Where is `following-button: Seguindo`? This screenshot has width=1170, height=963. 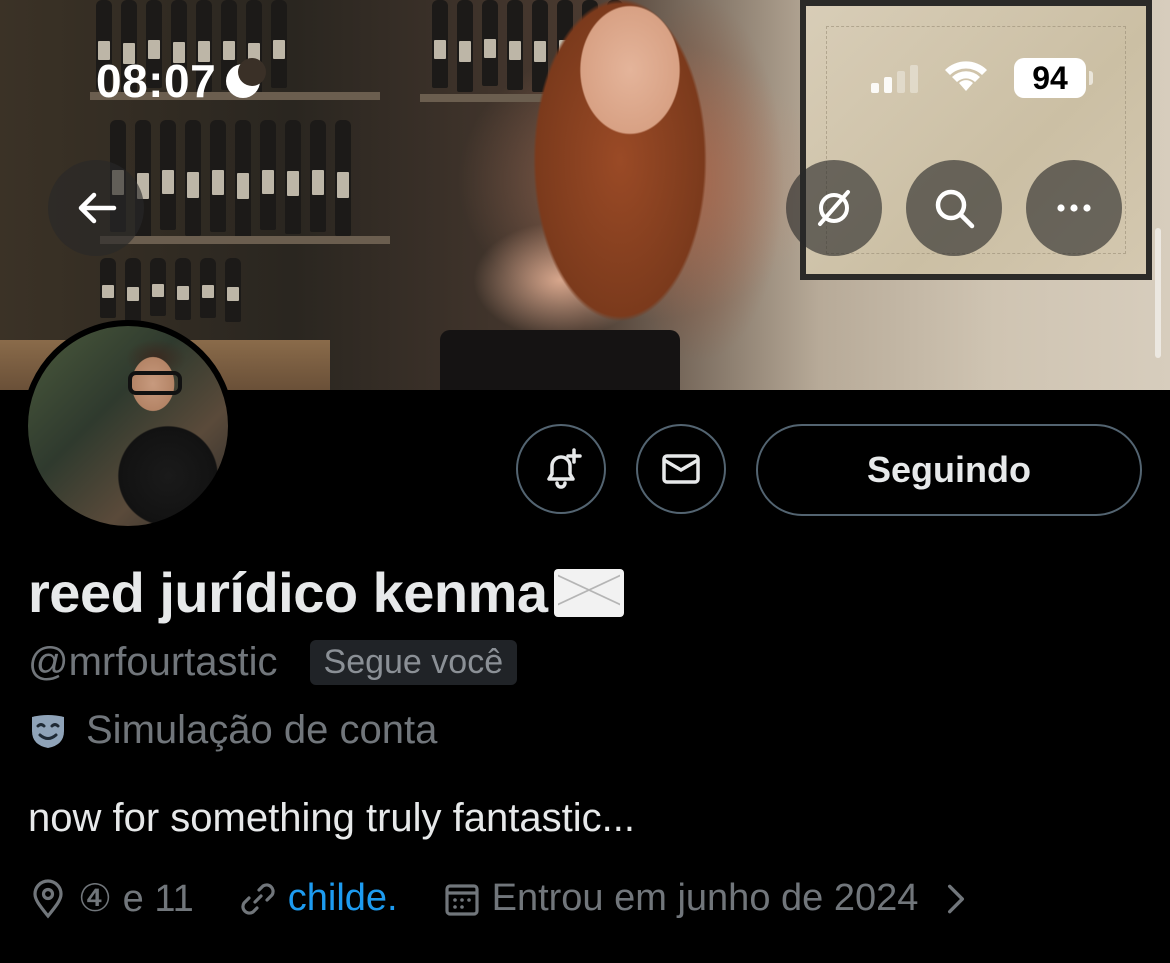
following-button: Seguindo is located at coordinates (949, 470).